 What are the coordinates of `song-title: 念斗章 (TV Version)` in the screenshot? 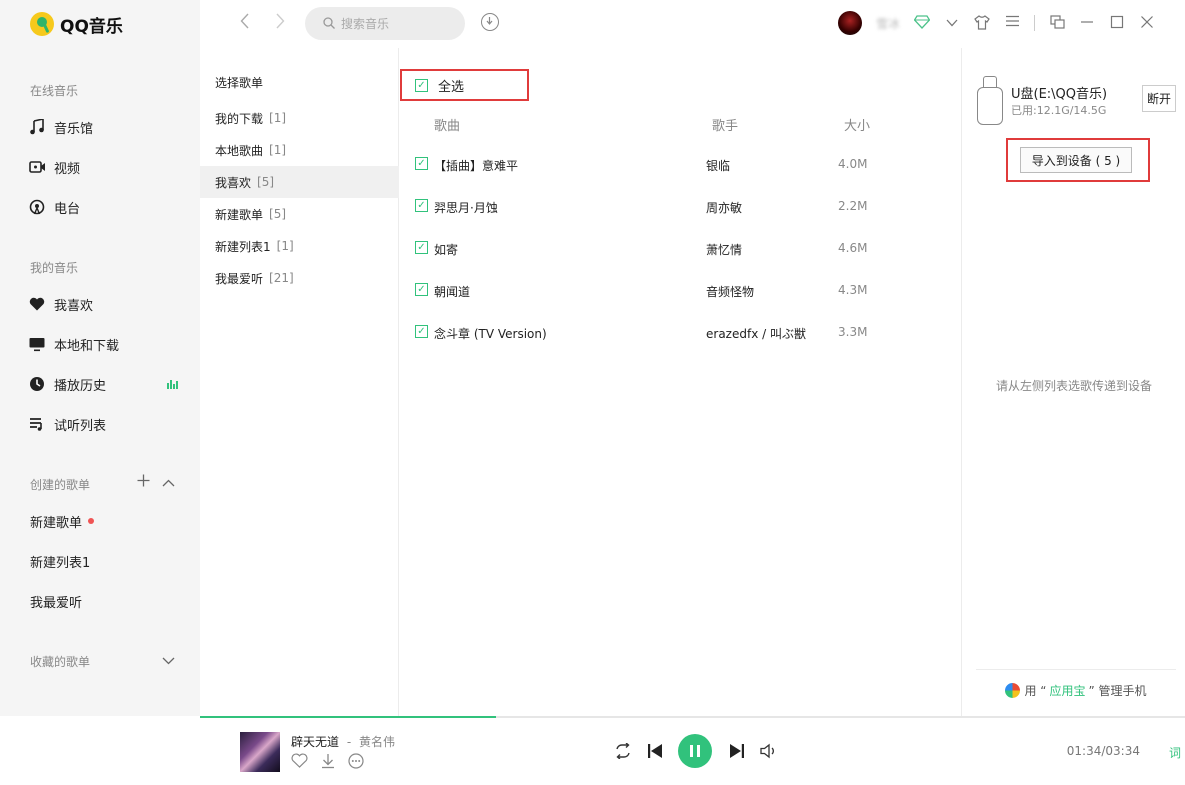 It's located at (490, 334).